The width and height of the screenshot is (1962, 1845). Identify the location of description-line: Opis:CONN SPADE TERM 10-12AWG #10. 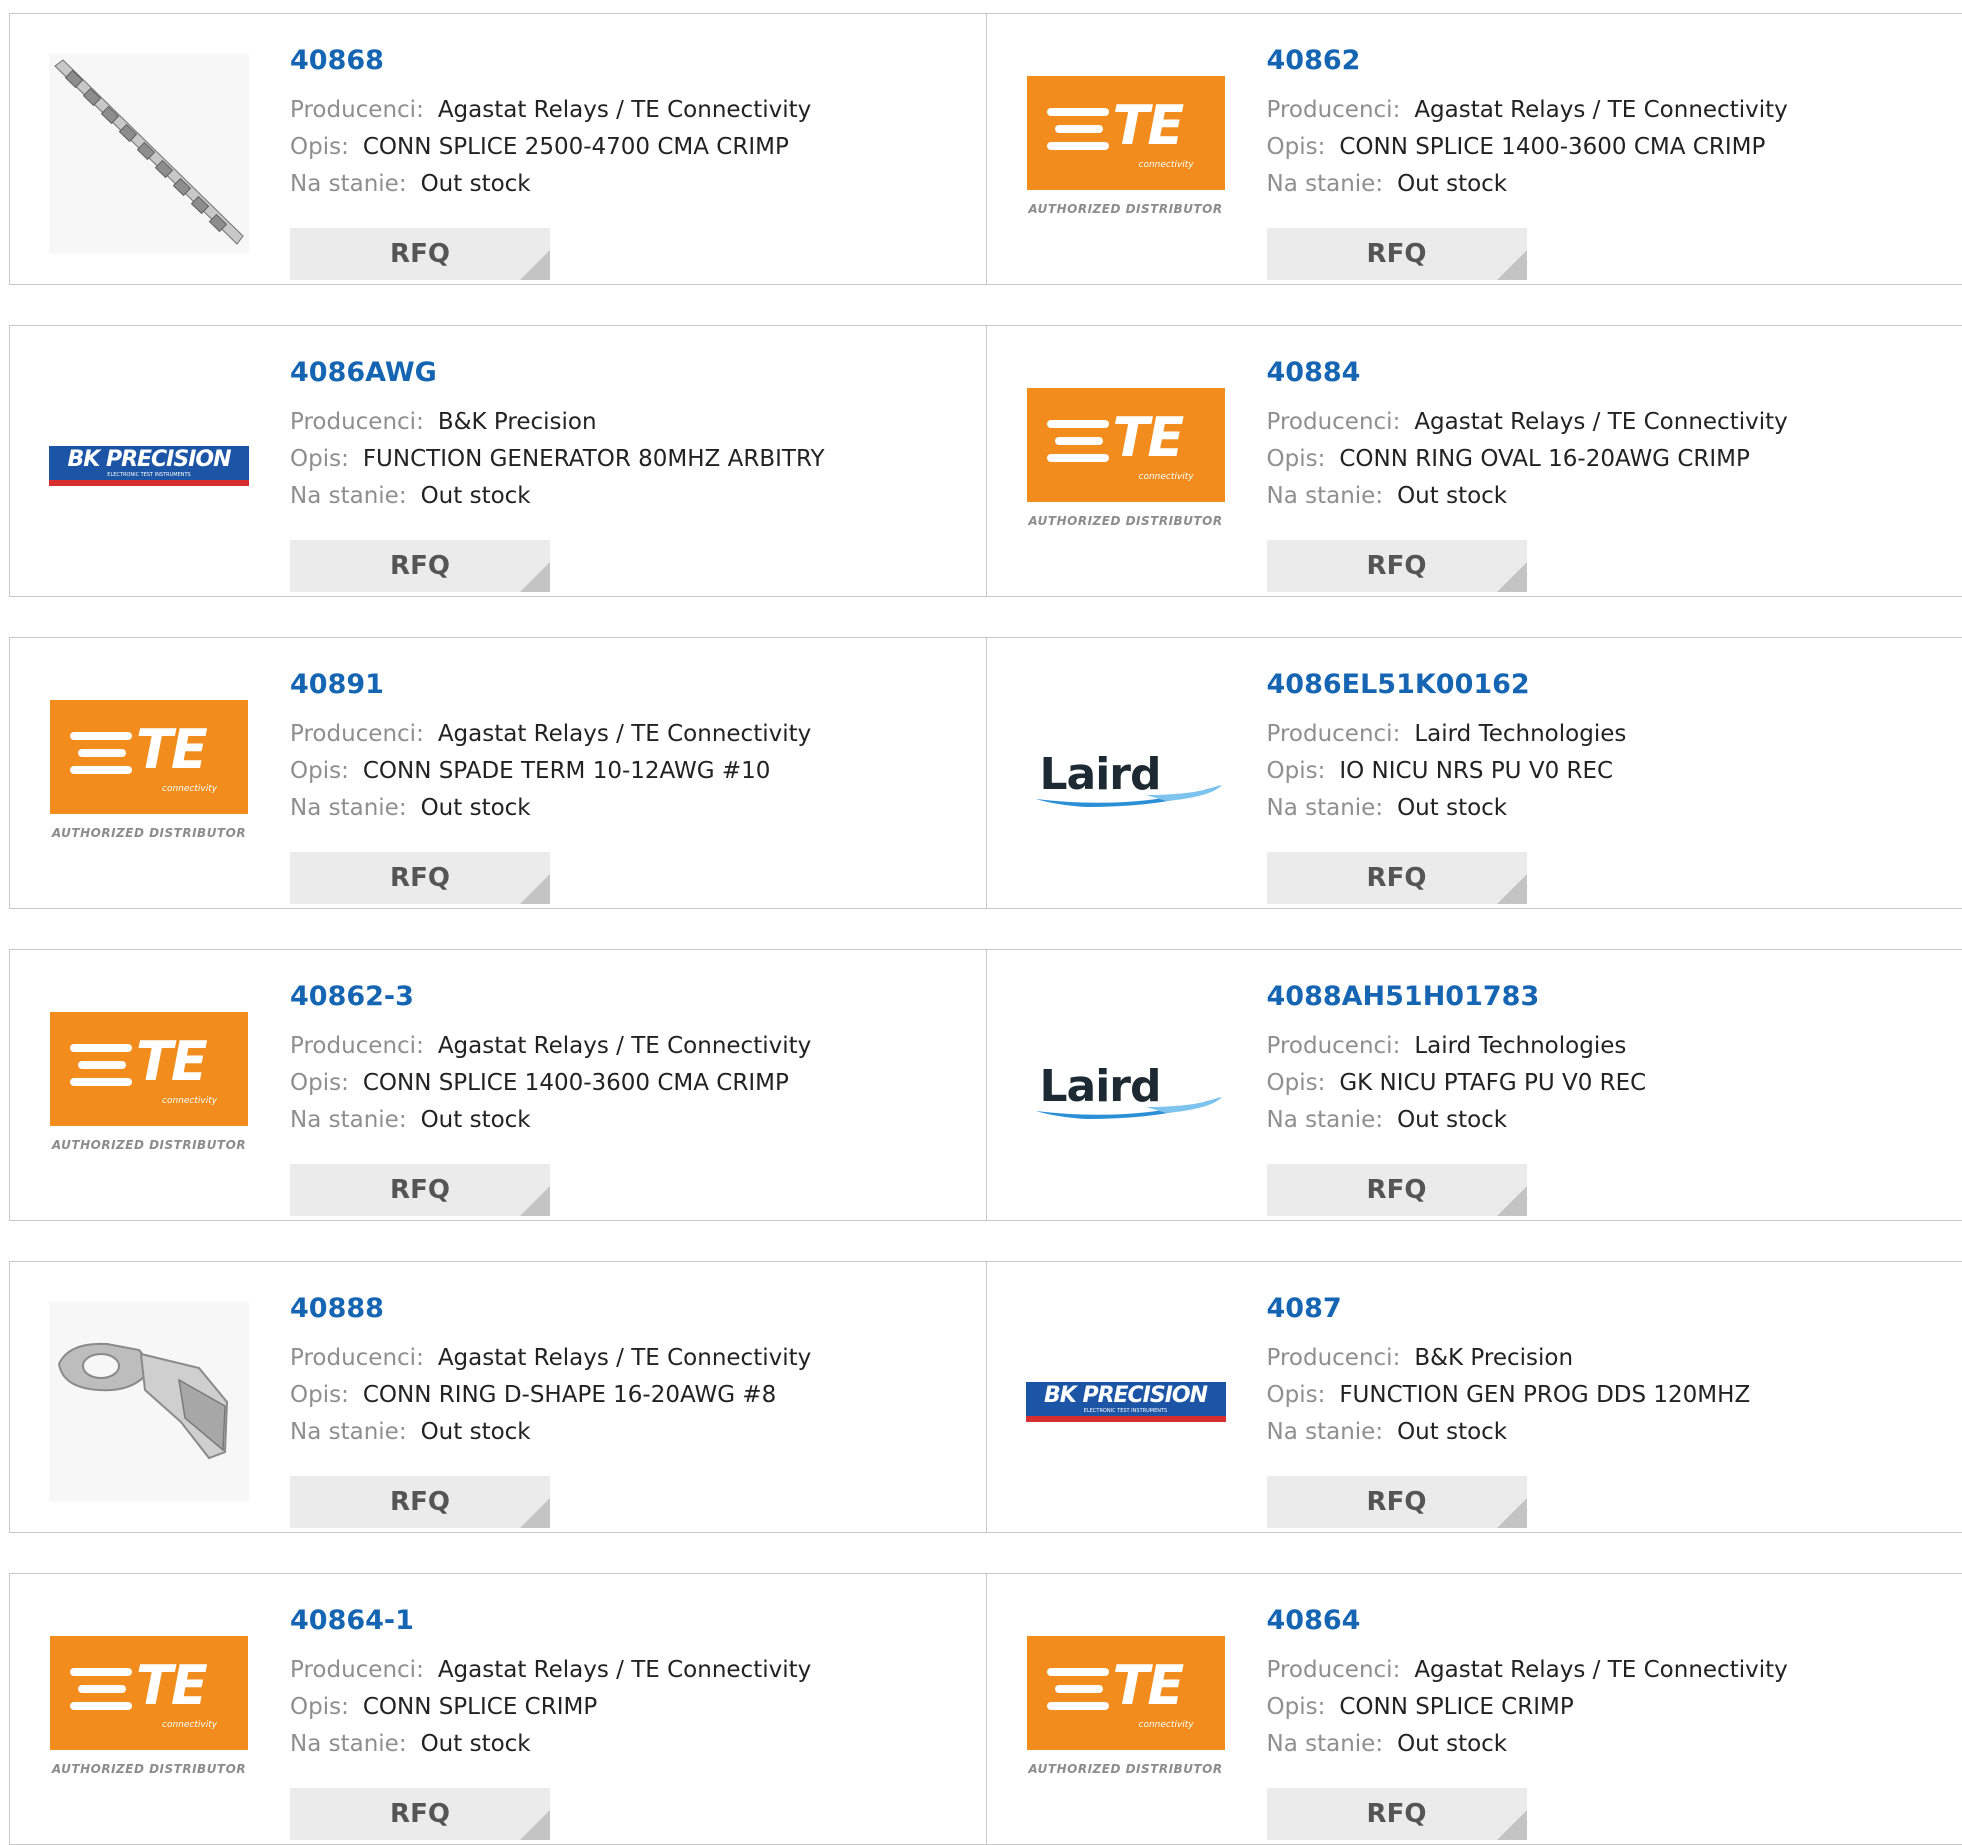
(620, 771).